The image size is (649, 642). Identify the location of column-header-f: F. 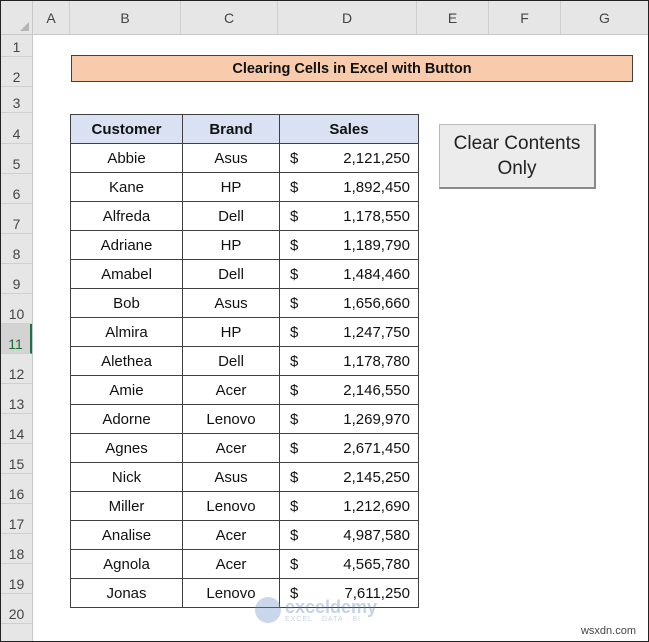
(525, 17).